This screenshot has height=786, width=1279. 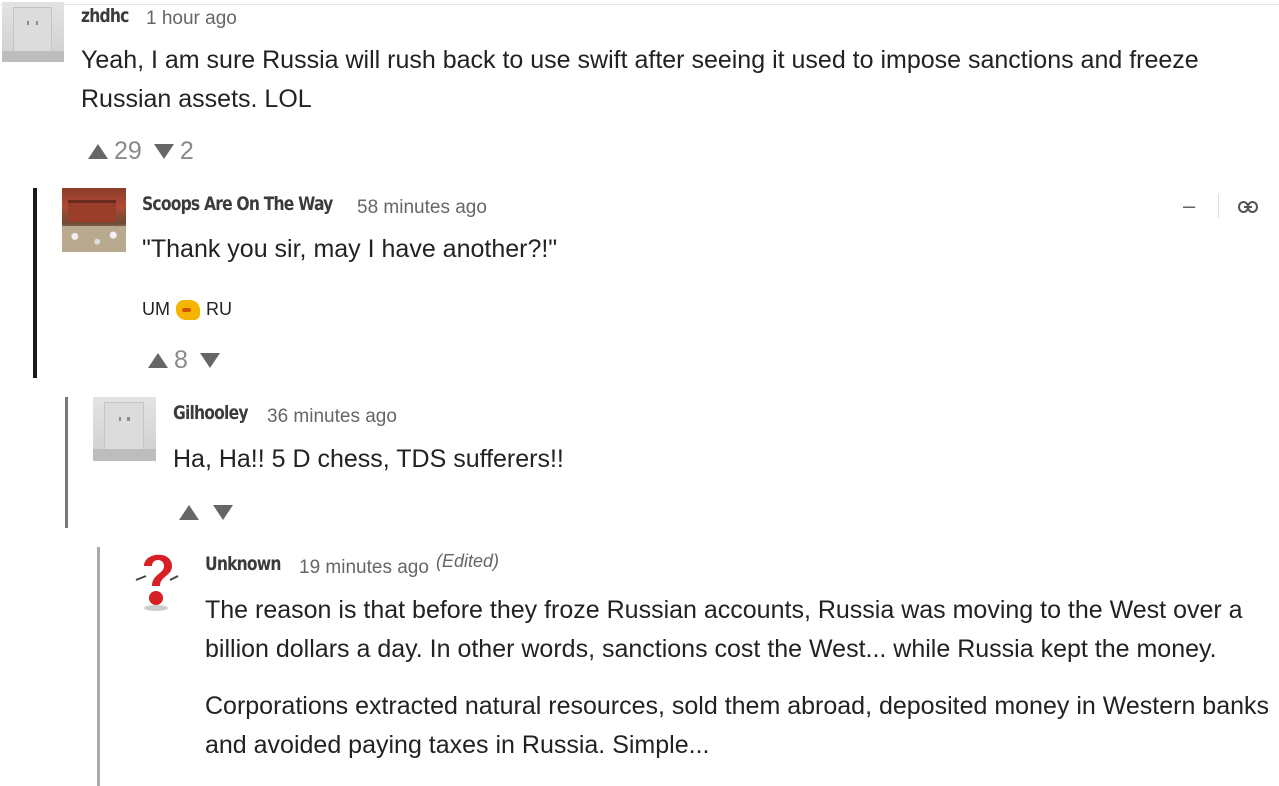 What do you see at coordinates (422, 208) in the screenshot?
I see `timestamp: 58 minutes ago` at bounding box center [422, 208].